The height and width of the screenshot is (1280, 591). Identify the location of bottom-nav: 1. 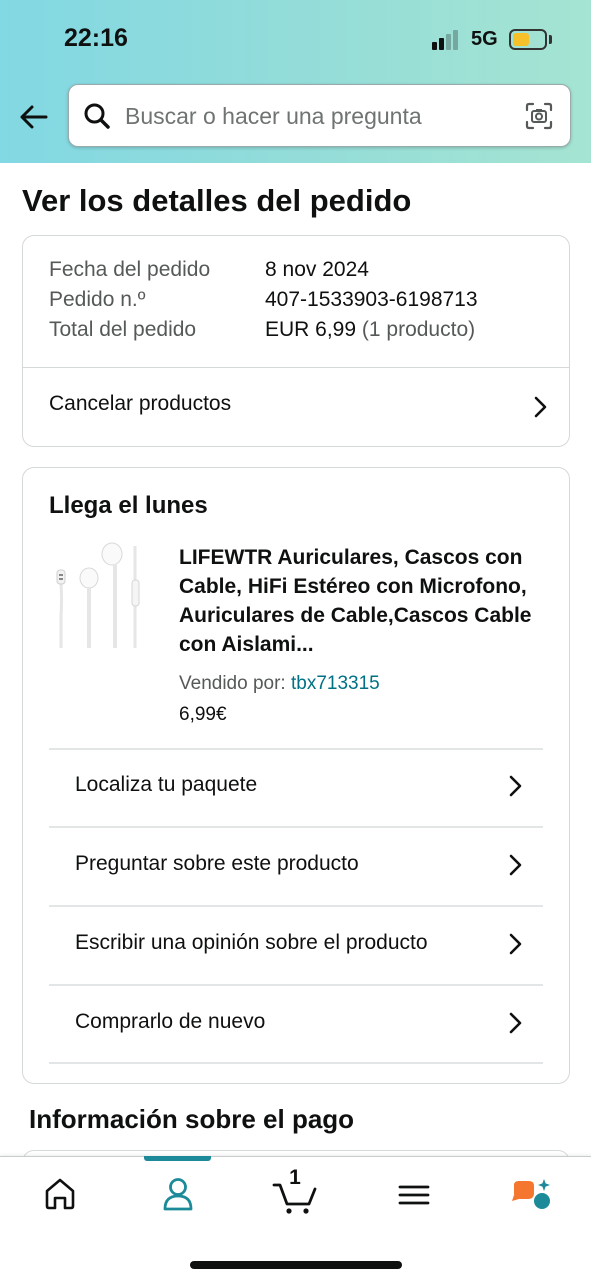
(295, 1218).